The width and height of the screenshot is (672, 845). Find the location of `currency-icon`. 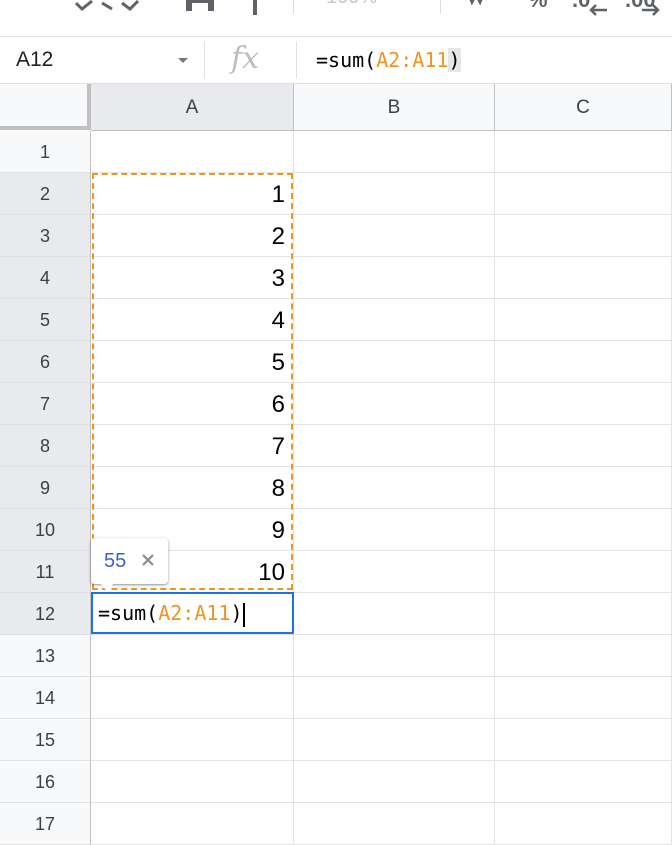

currency-icon is located at coordinates (477, 5).